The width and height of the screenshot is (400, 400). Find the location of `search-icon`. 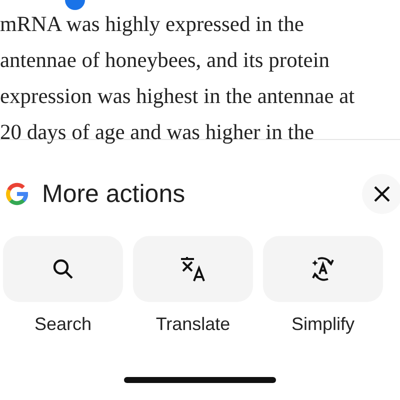

search-icon is located at coordinates (63, 269).